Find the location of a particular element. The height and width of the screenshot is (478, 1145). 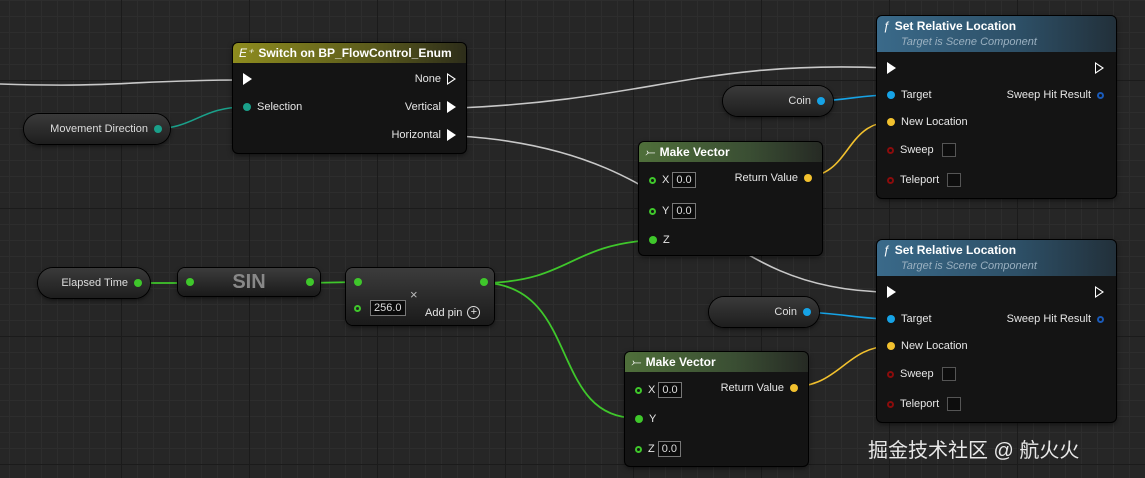

y-pin: Y is located at coordinates (645, 419).